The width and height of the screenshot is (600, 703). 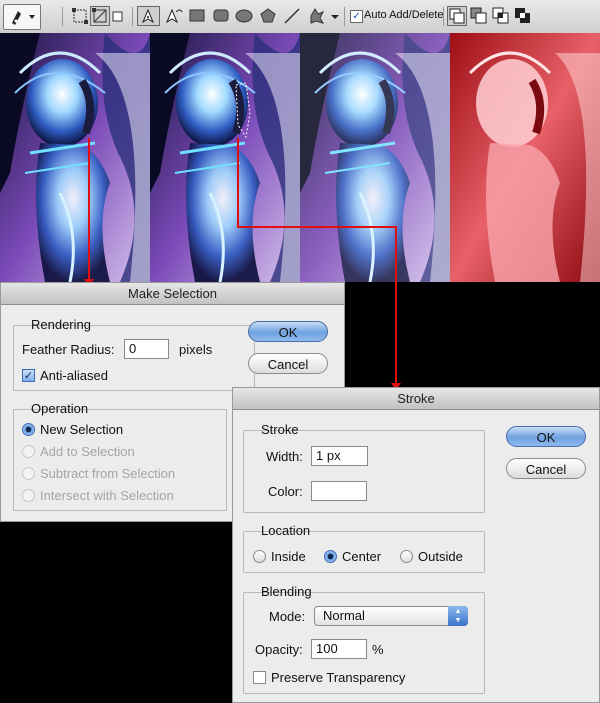 I want to click on shape-options-arrow-icon, so click(x=335, y=16).